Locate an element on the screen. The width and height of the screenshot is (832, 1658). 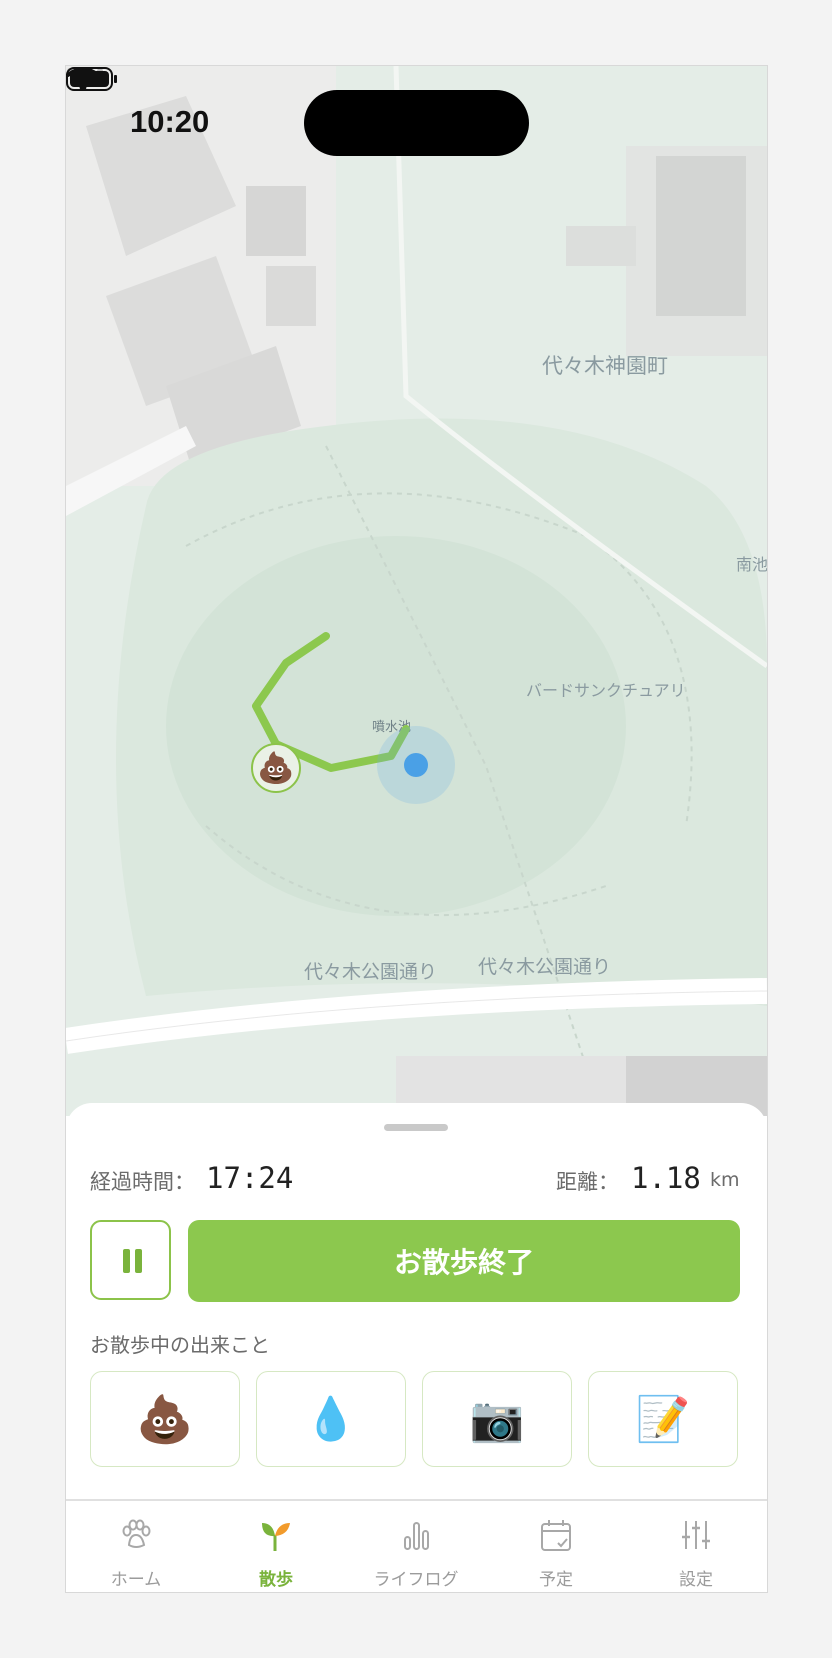
sliders-icon is located at coordinates (696, 1535).